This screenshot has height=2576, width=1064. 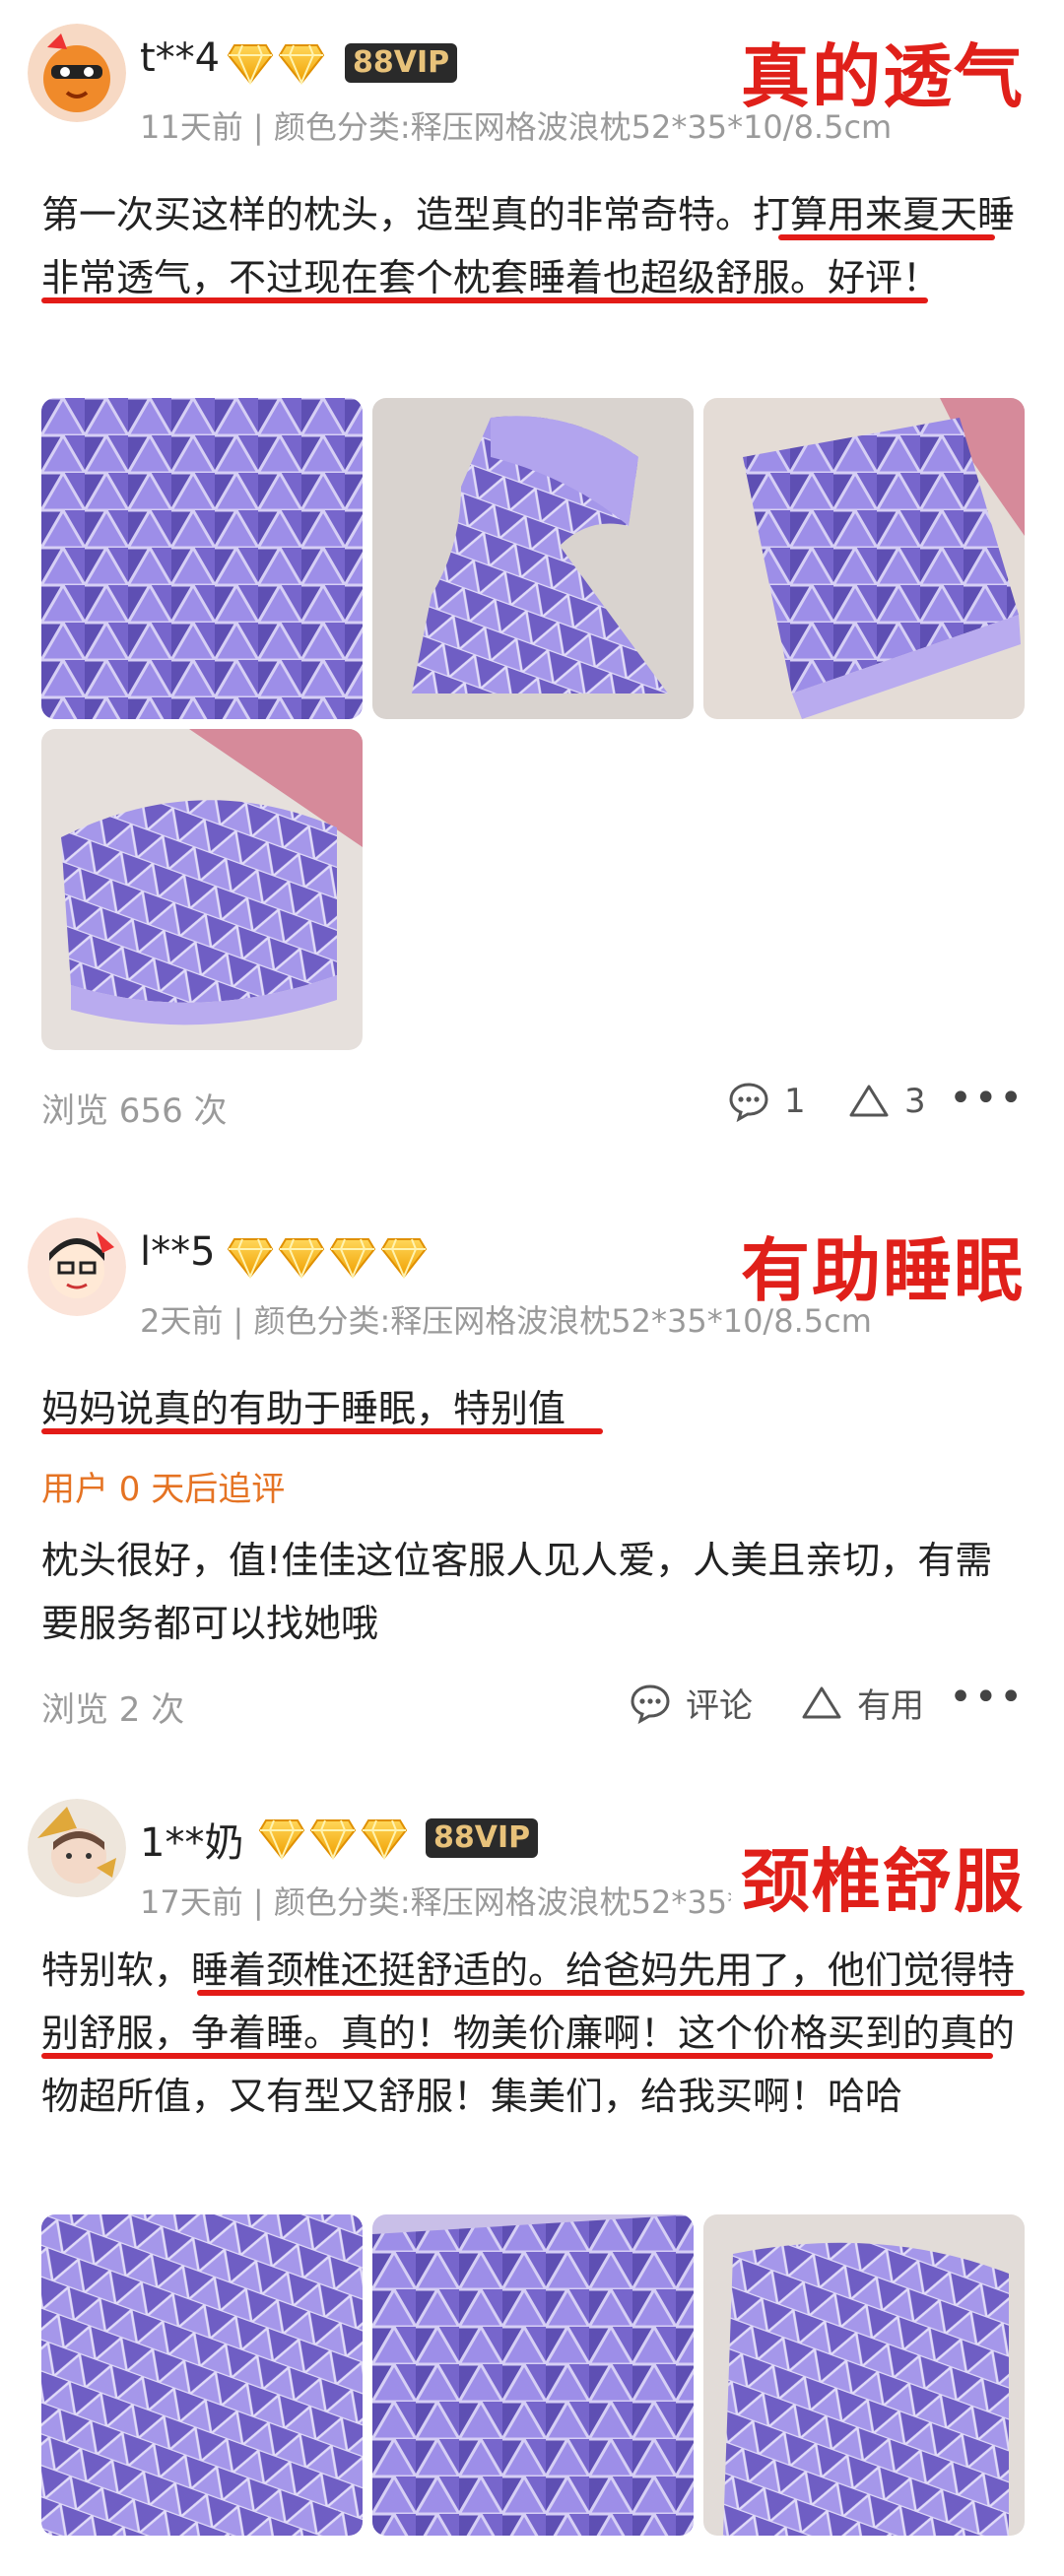 What do you see at coordinates (191, 1840) in the screenshot?
I see `username: 1**奶` at bounding box center [191, 1840].